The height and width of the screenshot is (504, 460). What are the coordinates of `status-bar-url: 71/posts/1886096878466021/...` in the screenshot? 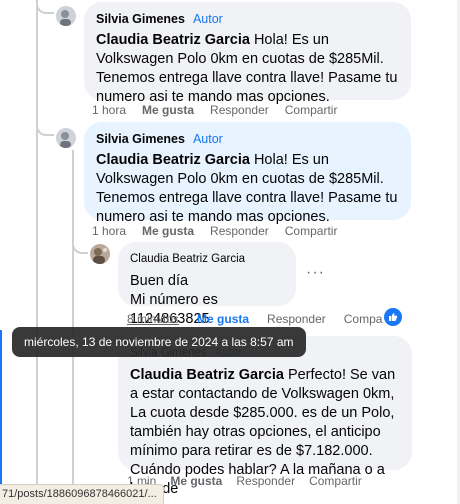 It's located at (82, 494).